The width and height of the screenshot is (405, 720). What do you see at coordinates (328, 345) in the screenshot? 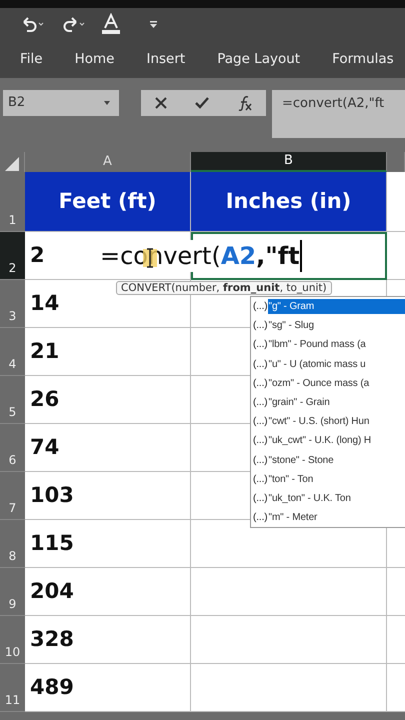
I see `autocomplete-item: (...)"lbm" - Pound mass (a` at bounding box center [328, 345].